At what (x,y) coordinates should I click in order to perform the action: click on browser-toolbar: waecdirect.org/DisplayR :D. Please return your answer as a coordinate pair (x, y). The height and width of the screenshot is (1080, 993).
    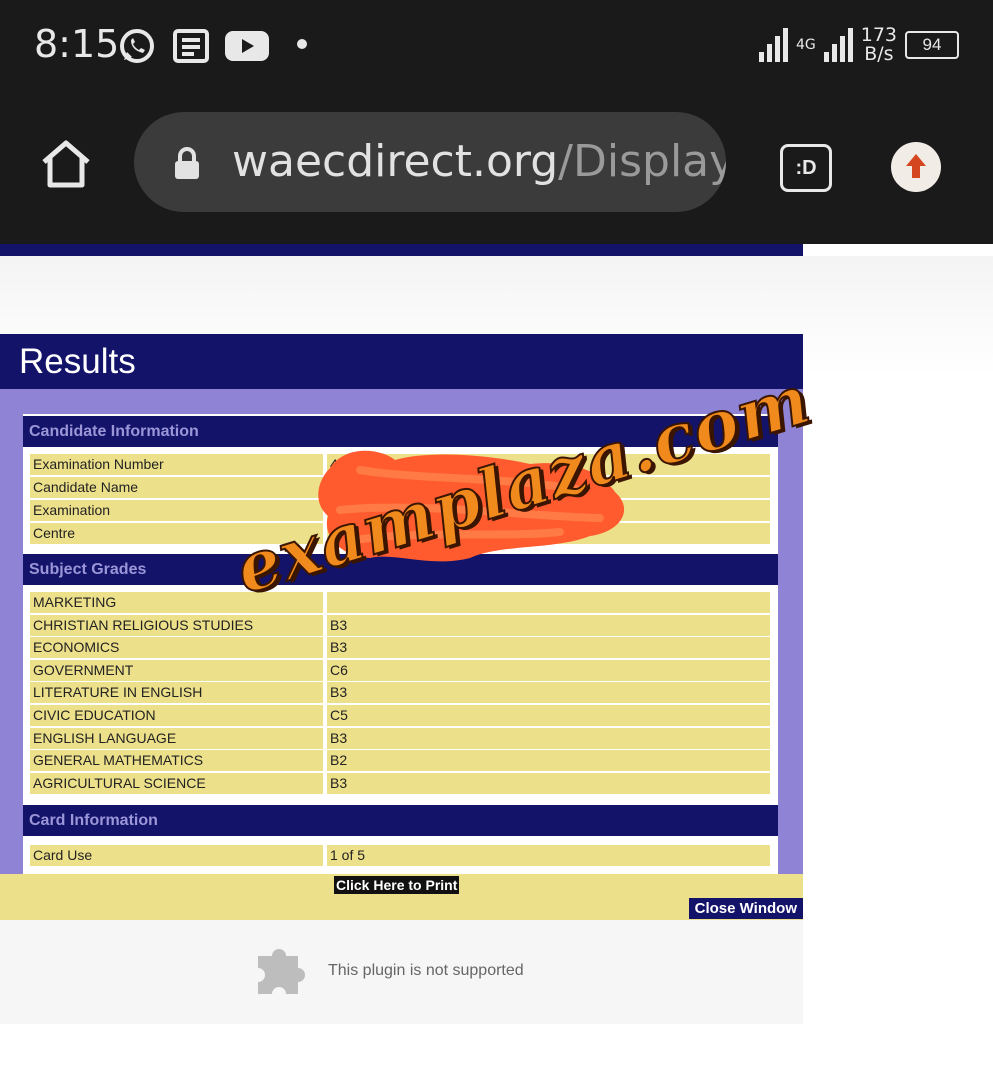
    Looking at the image, I should click on (496, 168).